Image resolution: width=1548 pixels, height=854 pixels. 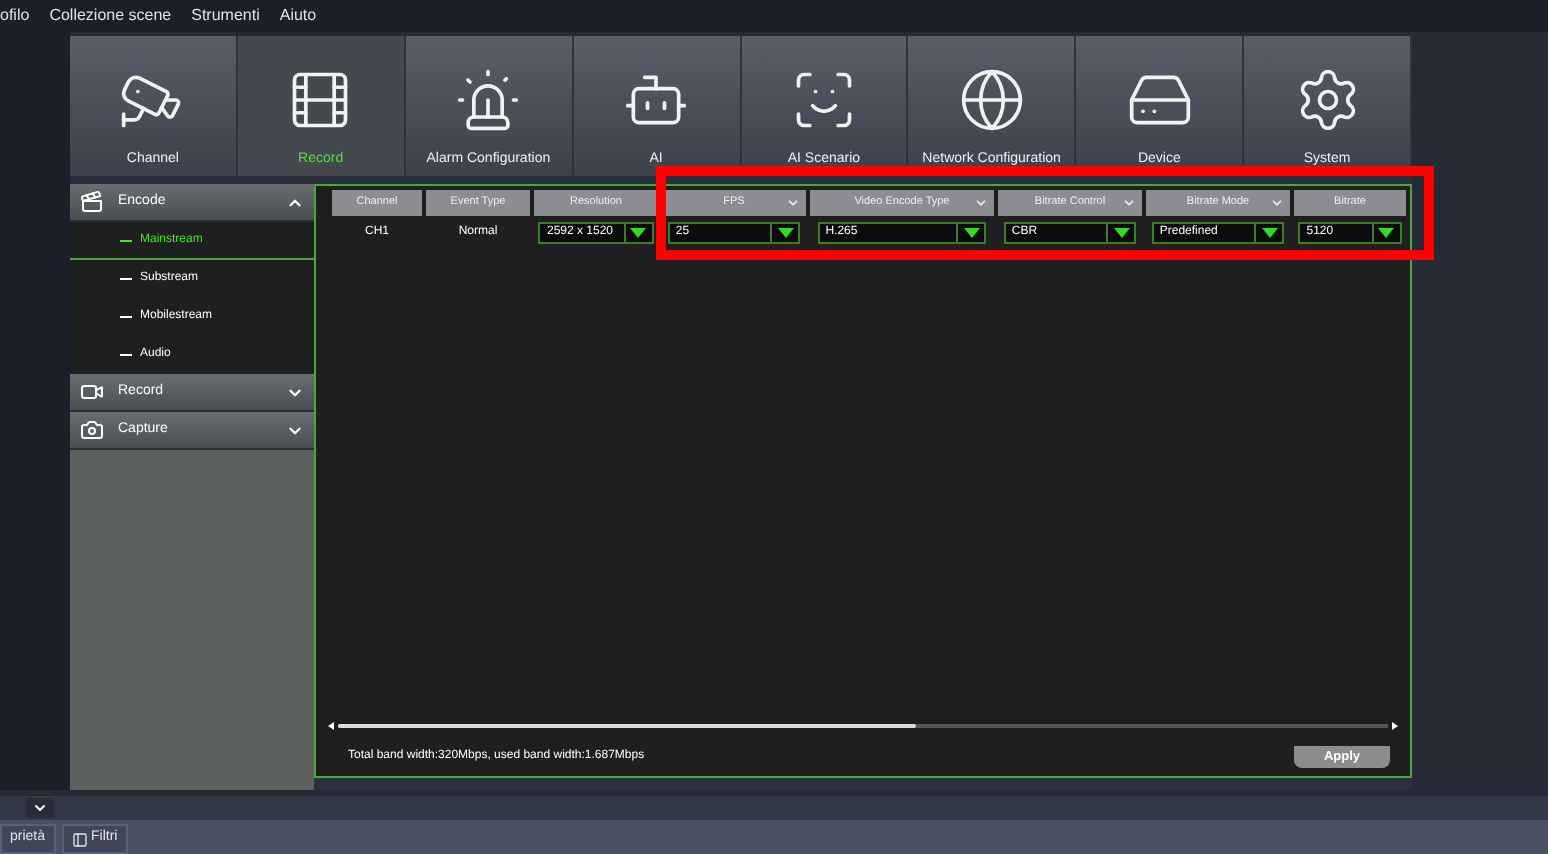 I want to click on menu-item: Strumenti, so click(x=225, y=16).